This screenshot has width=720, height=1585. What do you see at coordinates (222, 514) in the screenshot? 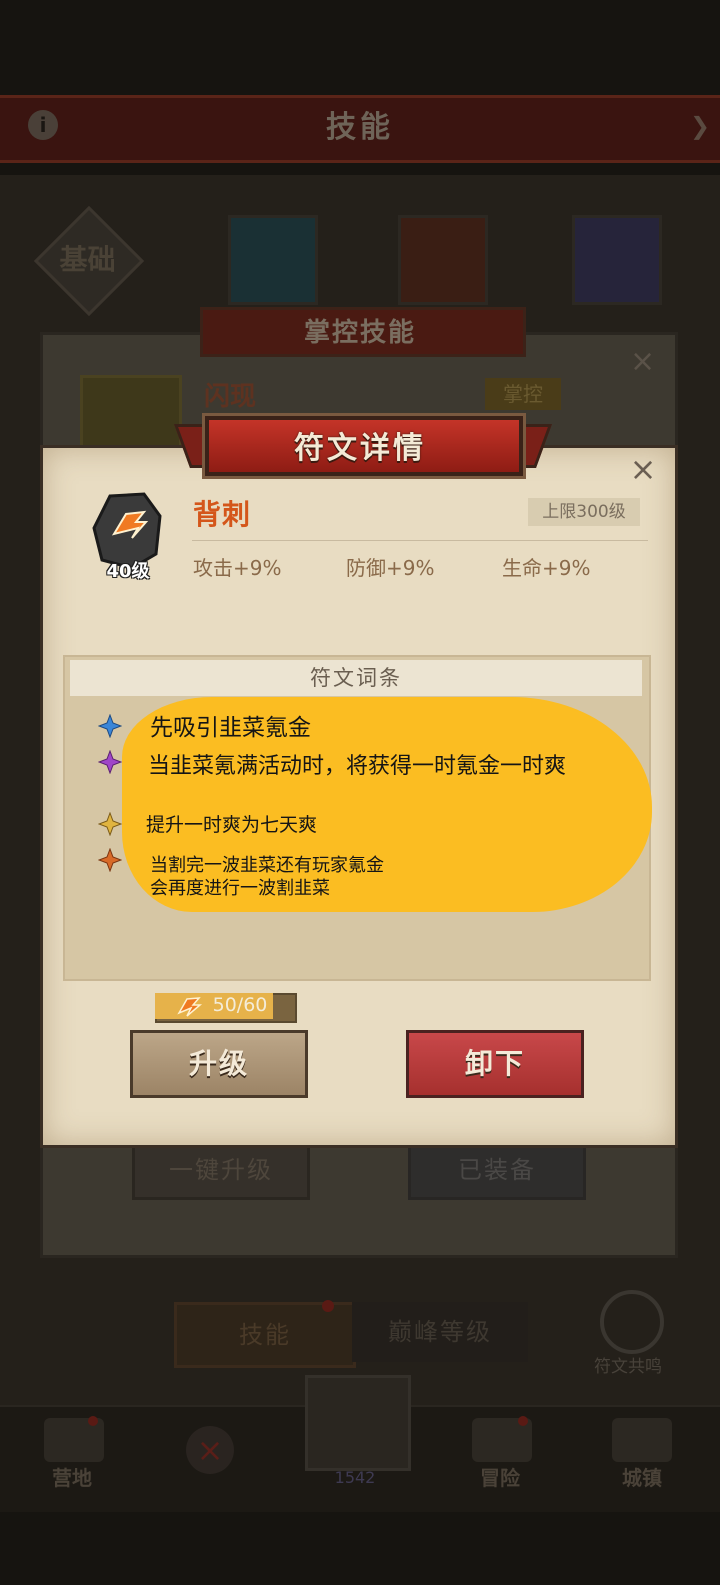
I see `rune-name: 背刺` at bounding box center [222, 514].